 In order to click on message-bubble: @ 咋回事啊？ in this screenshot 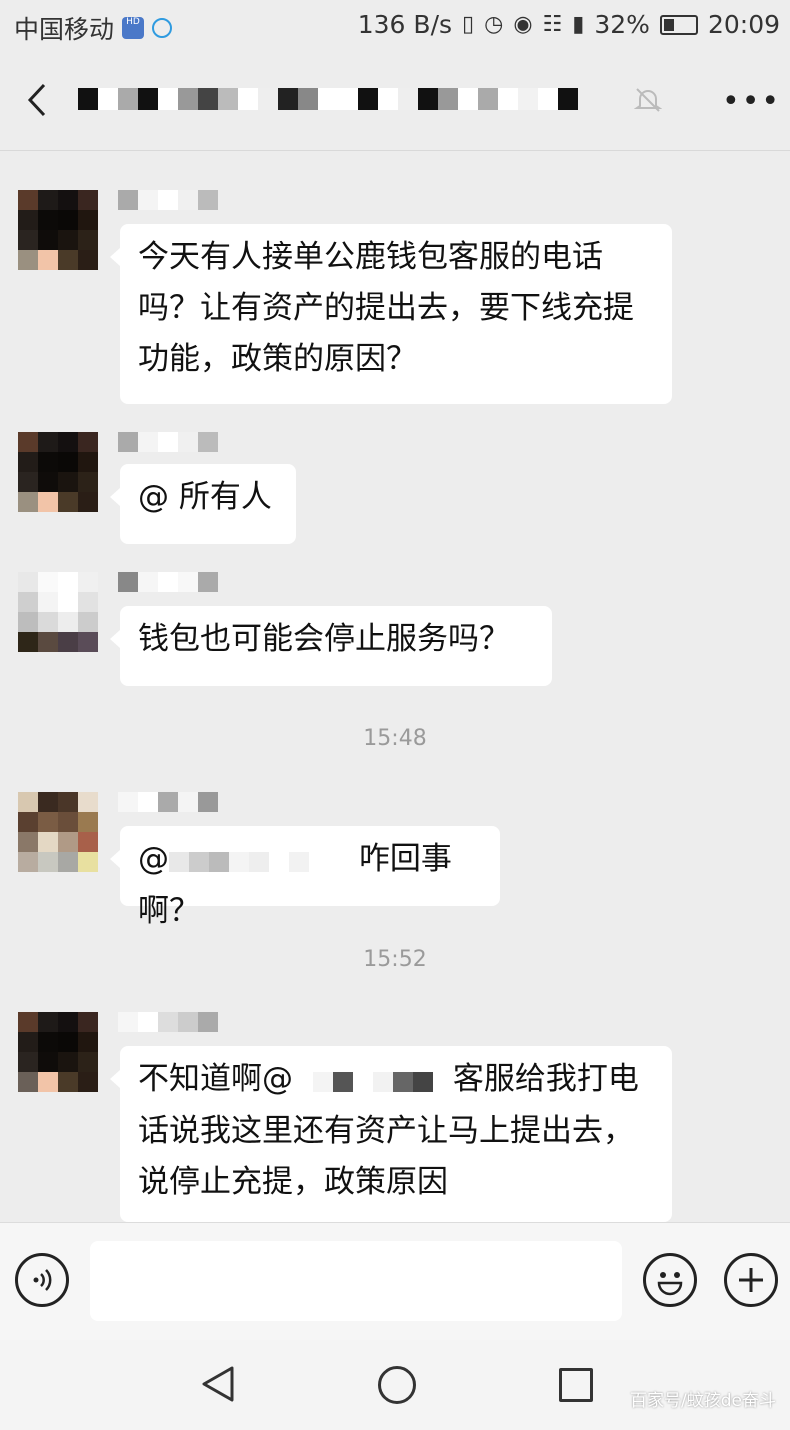, I will do `click(305, 877)`.